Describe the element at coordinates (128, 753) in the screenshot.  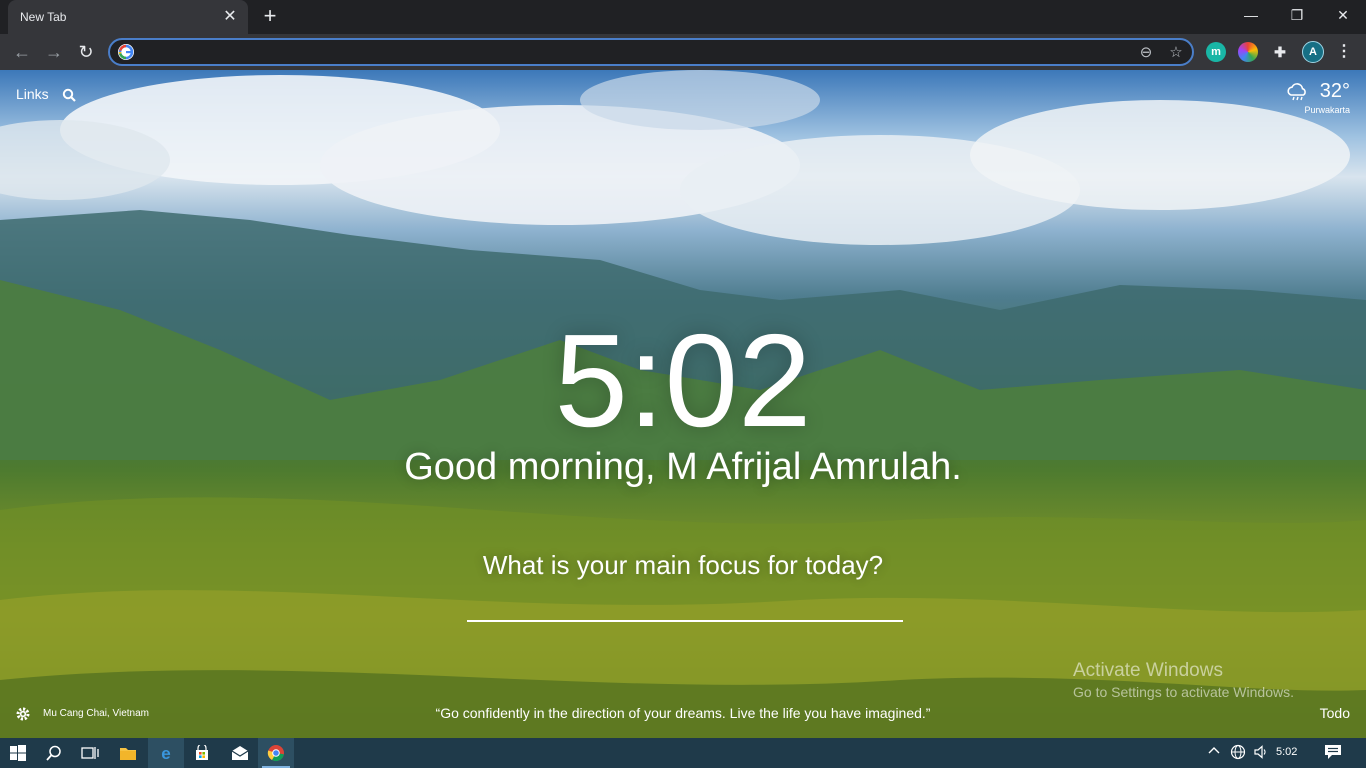
I see `file-explorer-icon` at that location.